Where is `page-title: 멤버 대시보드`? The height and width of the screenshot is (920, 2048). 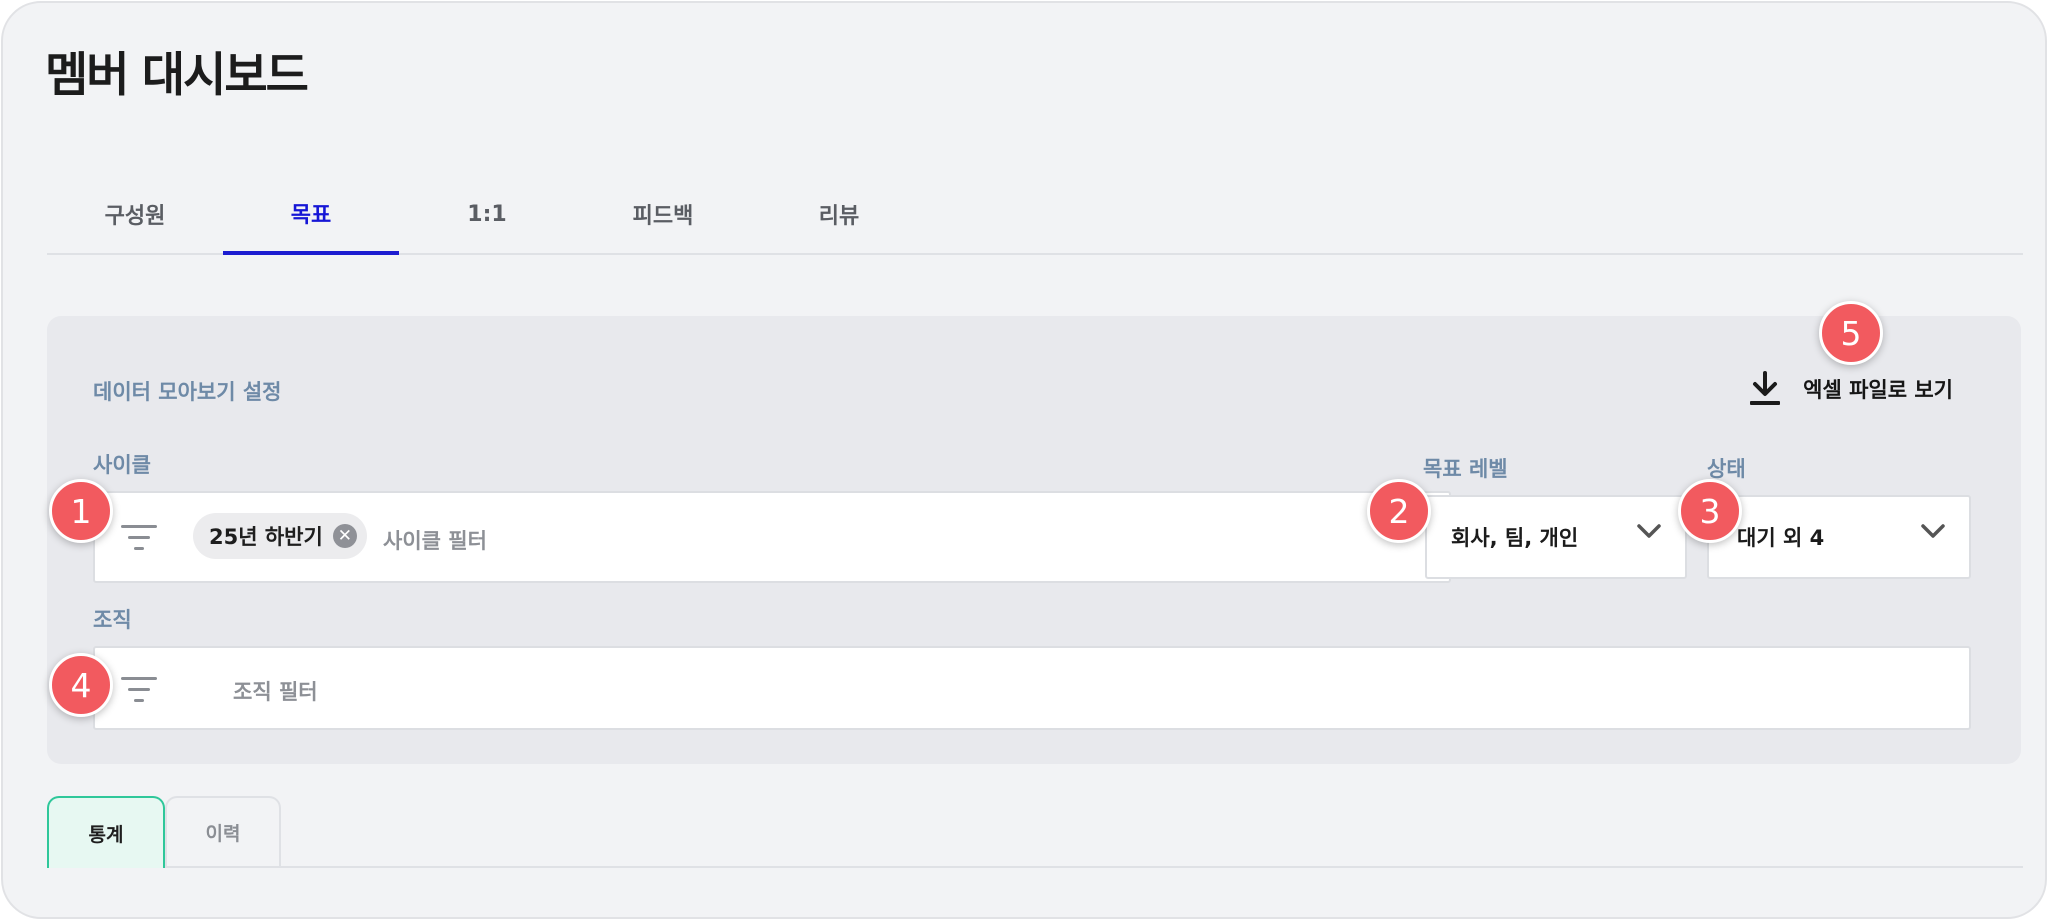
page-title: 멤버 대시보드 is located at coordinates (177, 75).